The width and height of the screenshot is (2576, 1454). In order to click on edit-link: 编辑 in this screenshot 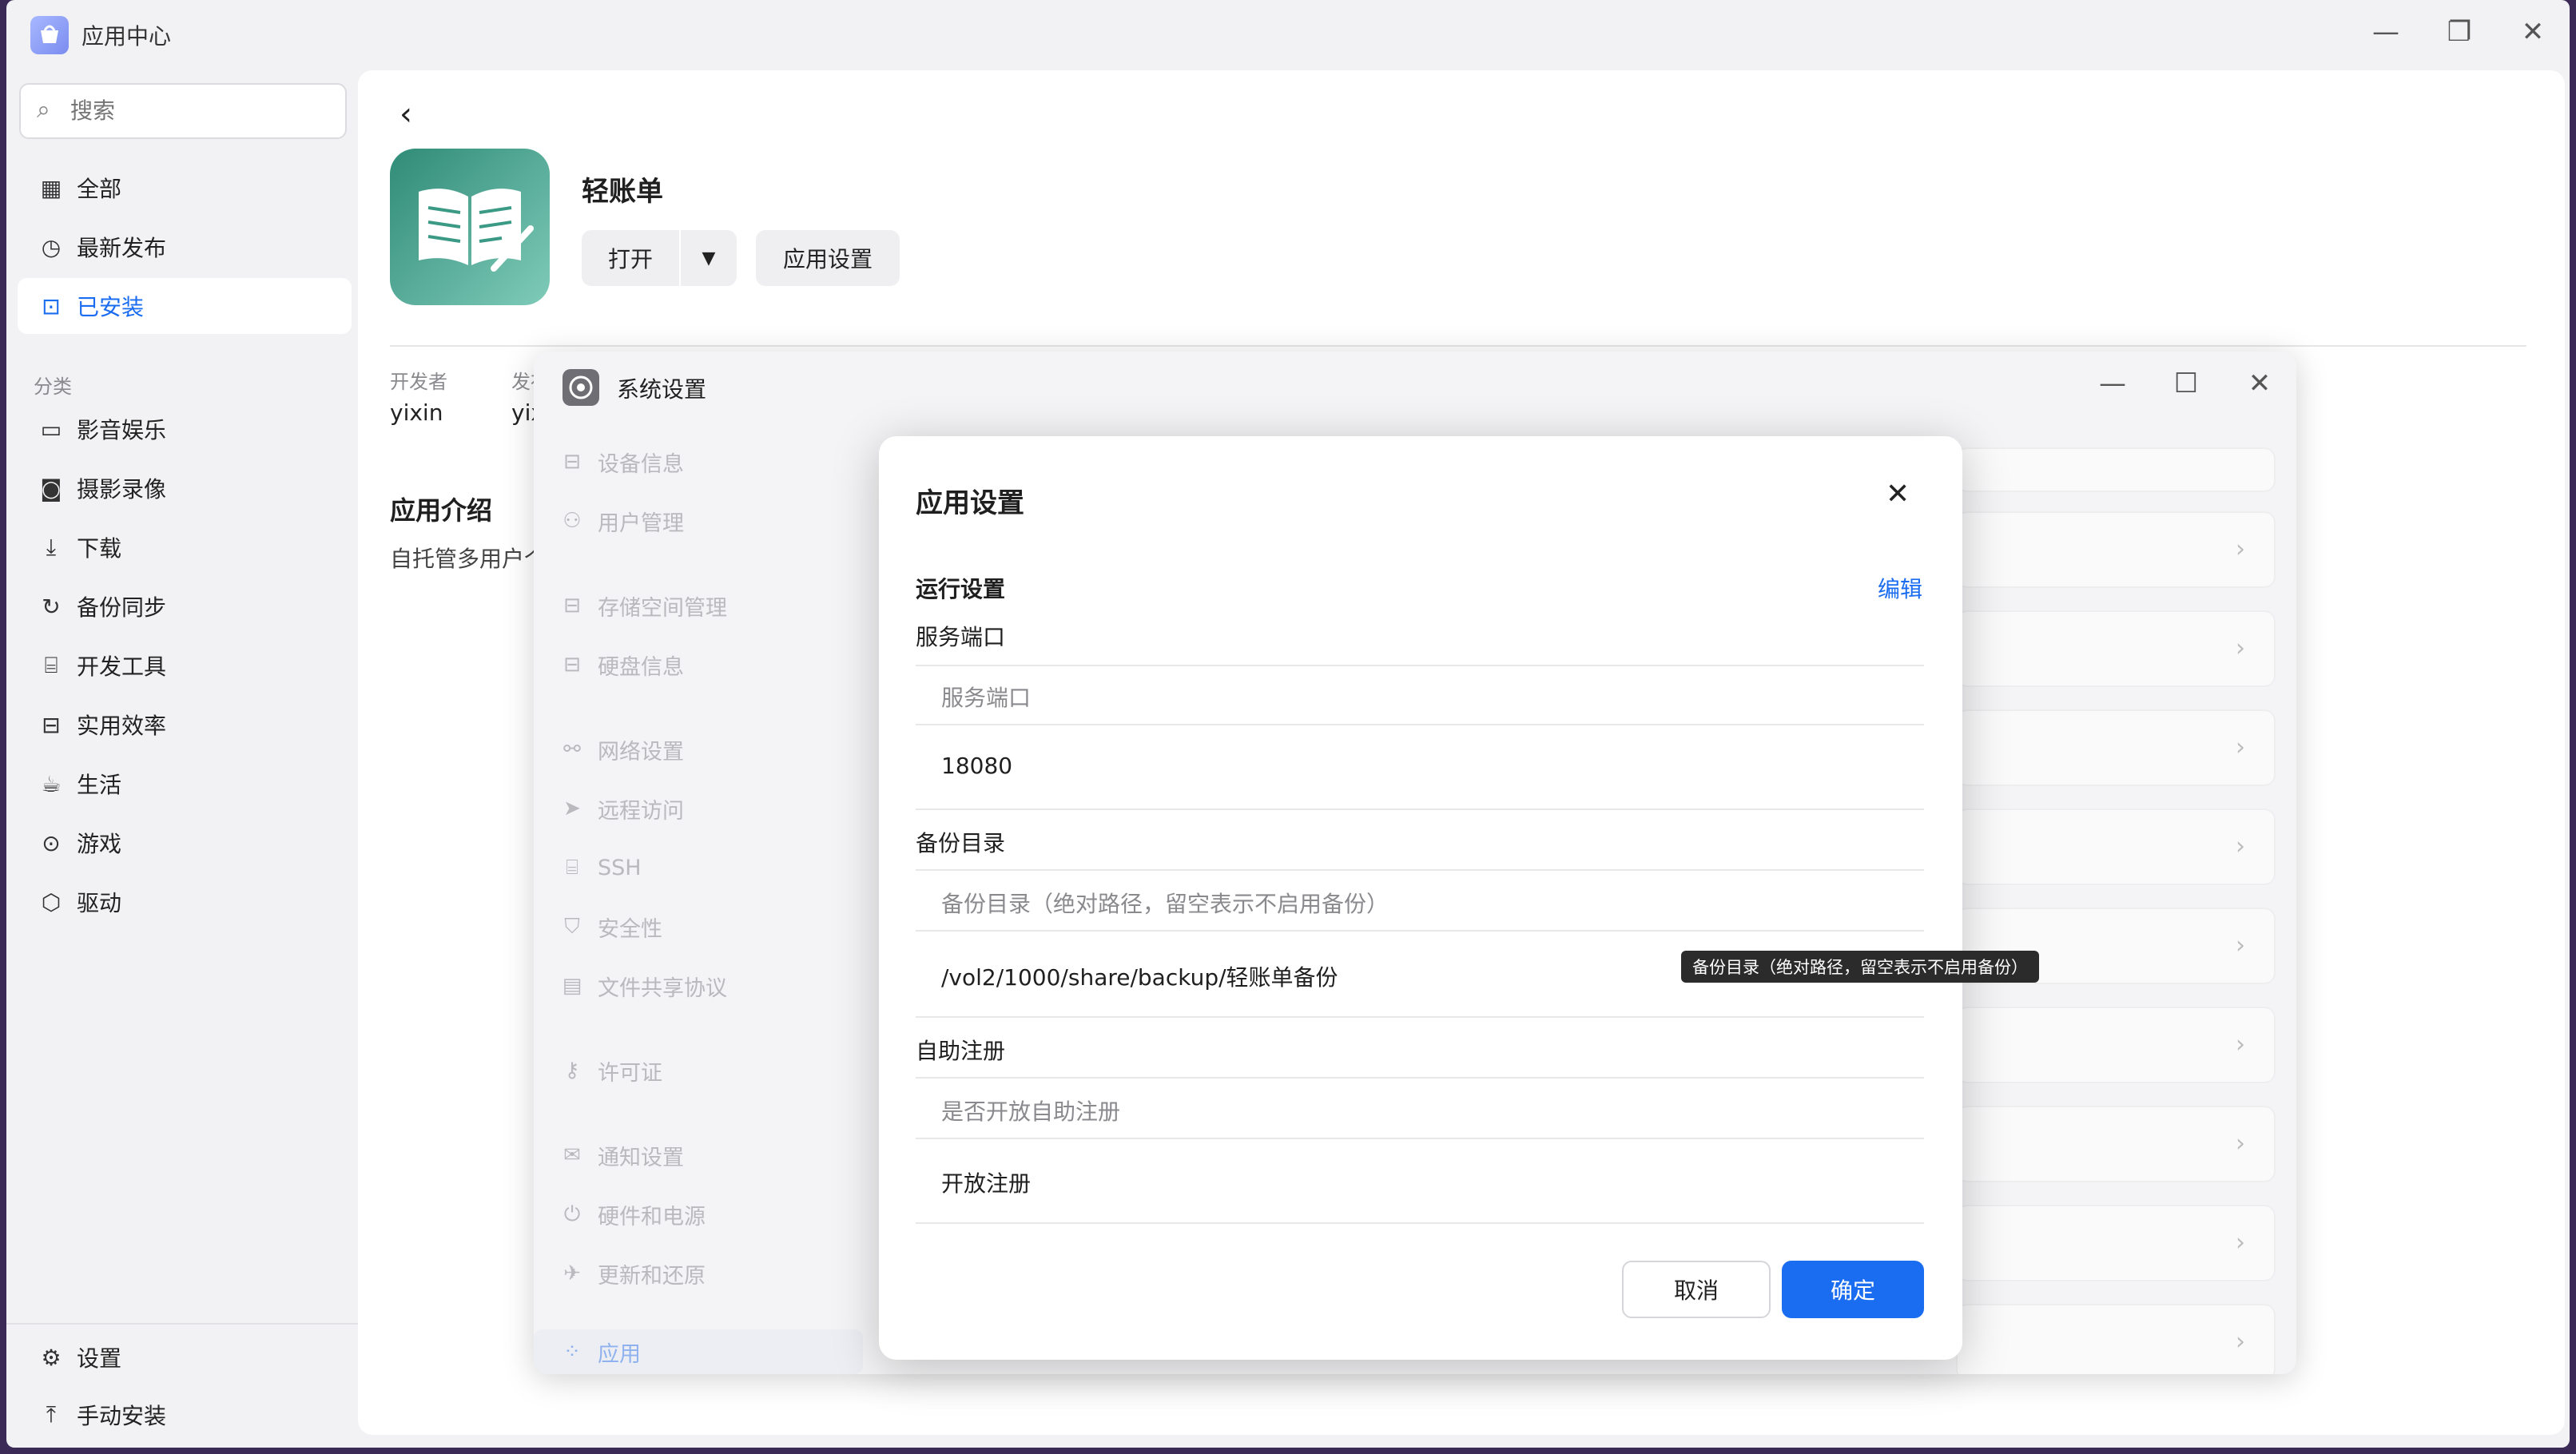, I will do `click(1900, 588)`.